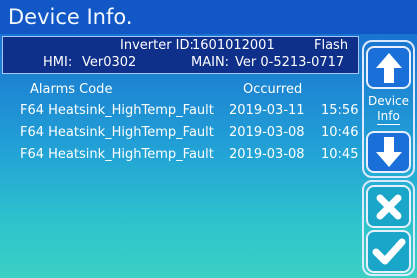 The image size is (417, 278). I want to click on main-label: MAIN:, so click(210, 62).